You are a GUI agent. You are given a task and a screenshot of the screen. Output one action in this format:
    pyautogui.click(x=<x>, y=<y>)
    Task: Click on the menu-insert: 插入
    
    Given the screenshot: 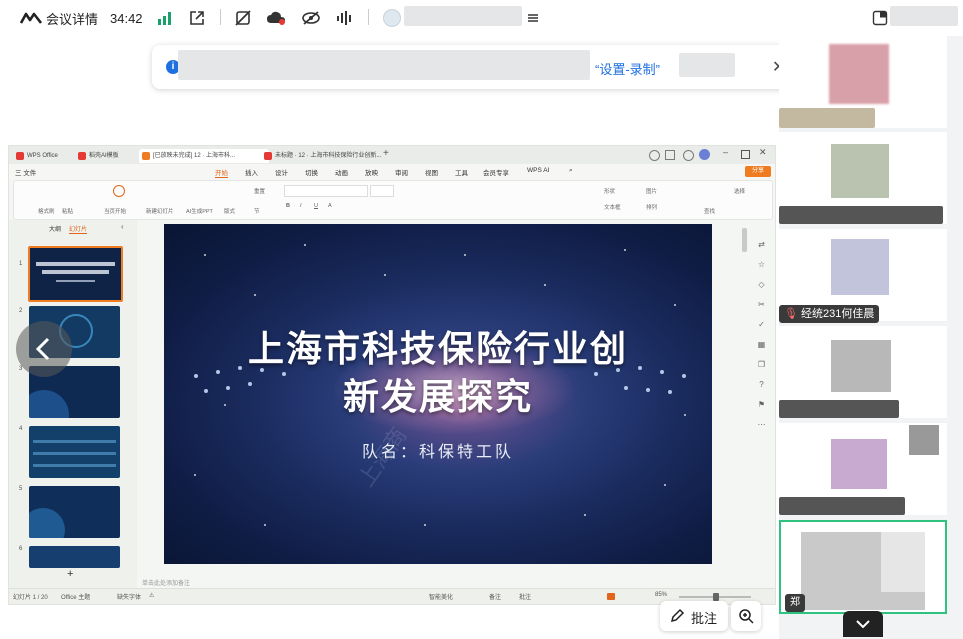 What is the action you would take?
    pyautogui.click(x=251, y=172)
    